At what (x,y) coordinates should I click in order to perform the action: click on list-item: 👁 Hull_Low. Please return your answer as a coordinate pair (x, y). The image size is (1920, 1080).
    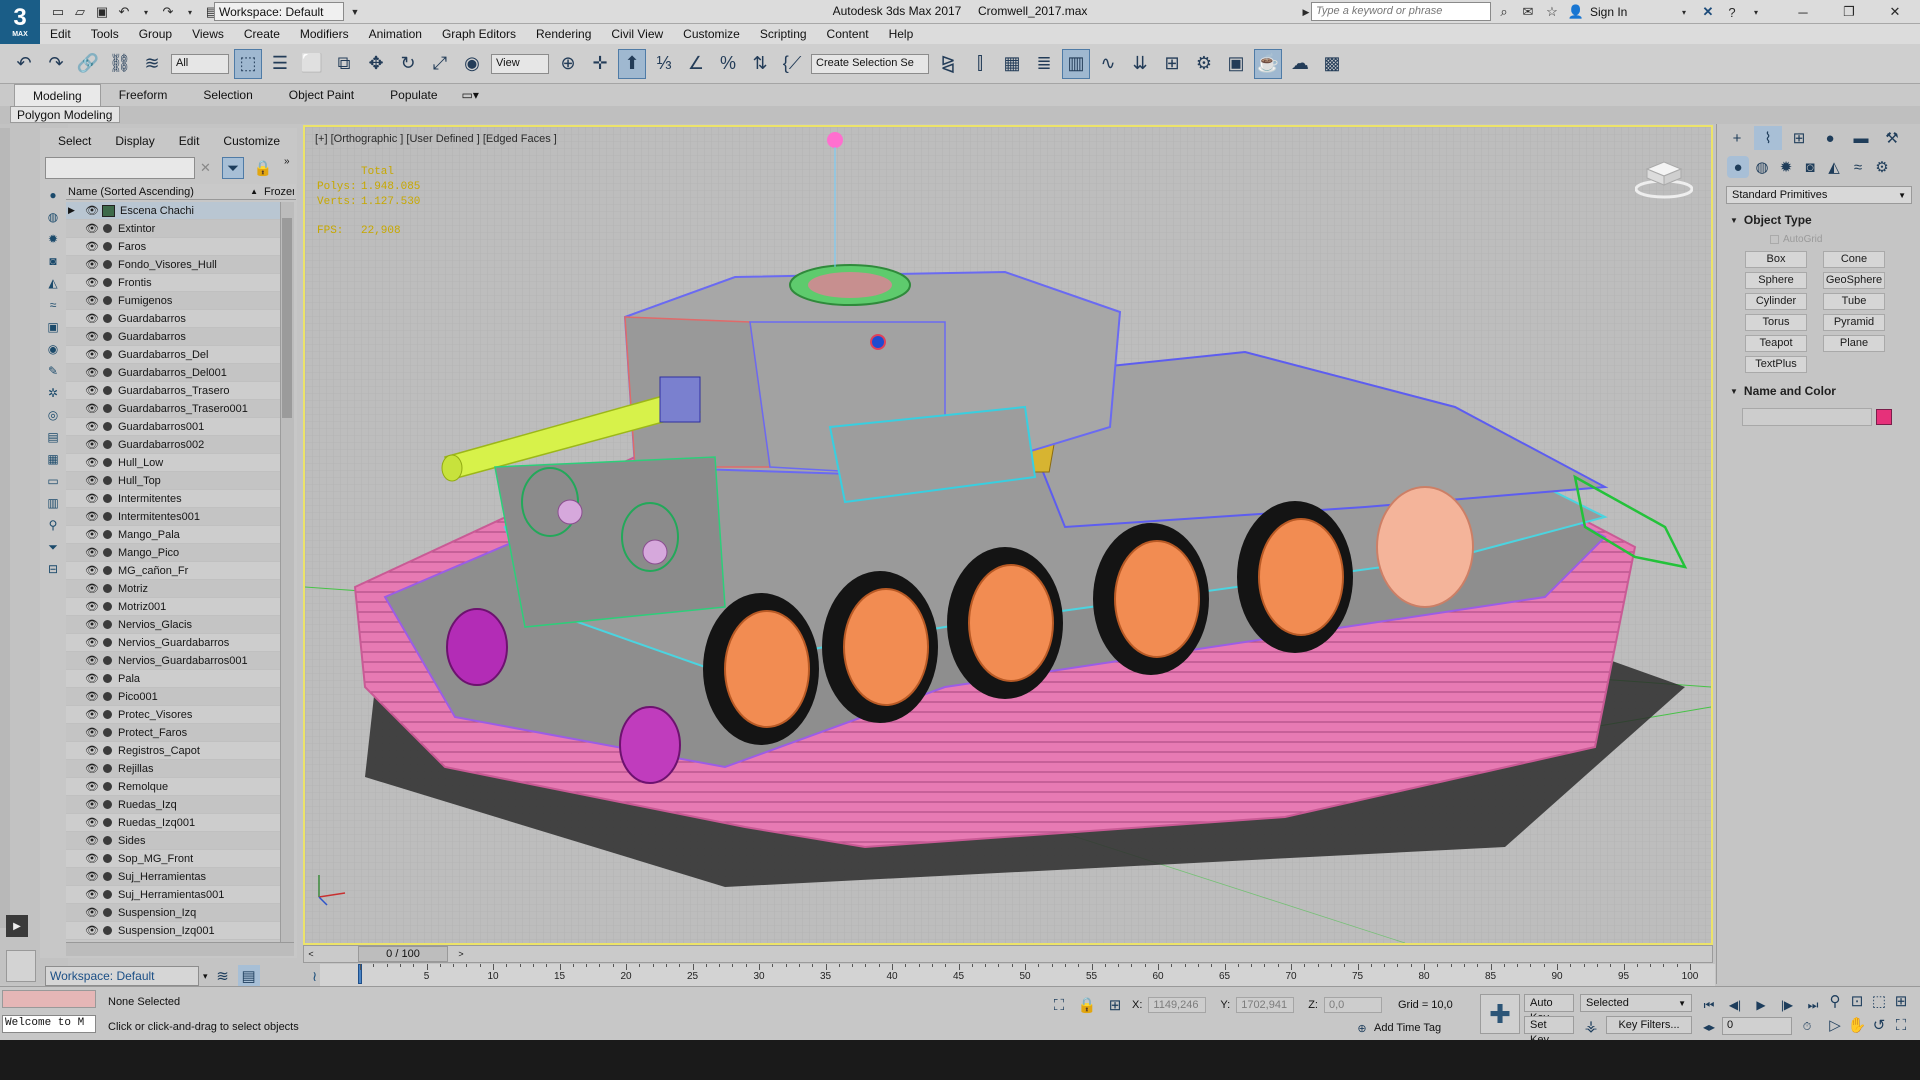
    Looking at the image, I should click on (173, 463).